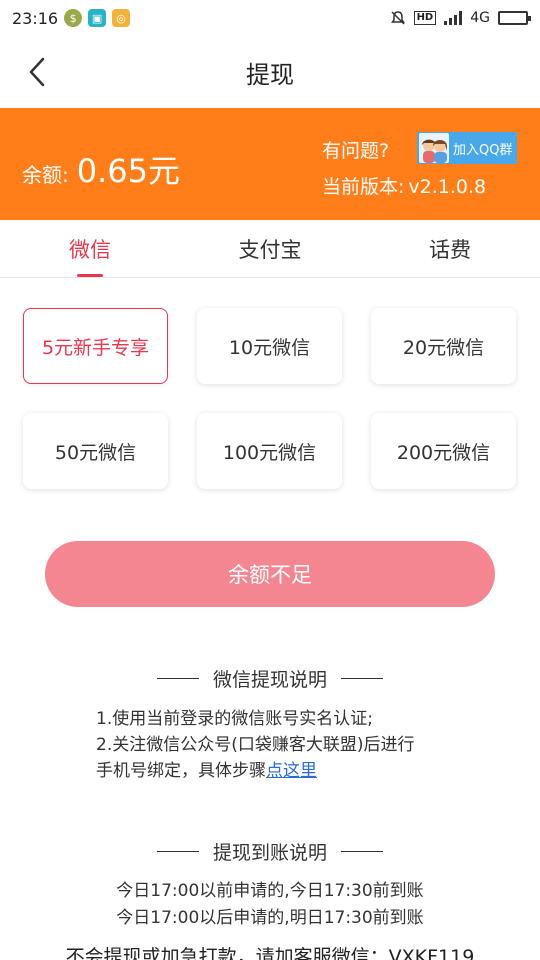  I want to click on tab-wechat: 微信, so click(90, 248).